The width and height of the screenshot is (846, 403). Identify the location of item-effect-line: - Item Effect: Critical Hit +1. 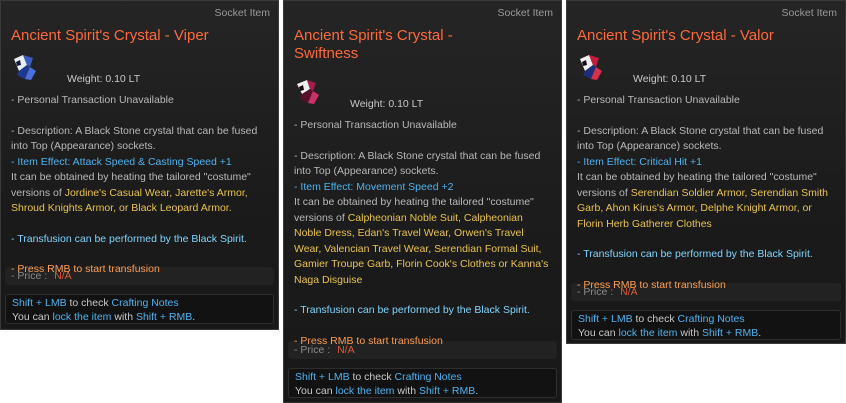
(639, 161).